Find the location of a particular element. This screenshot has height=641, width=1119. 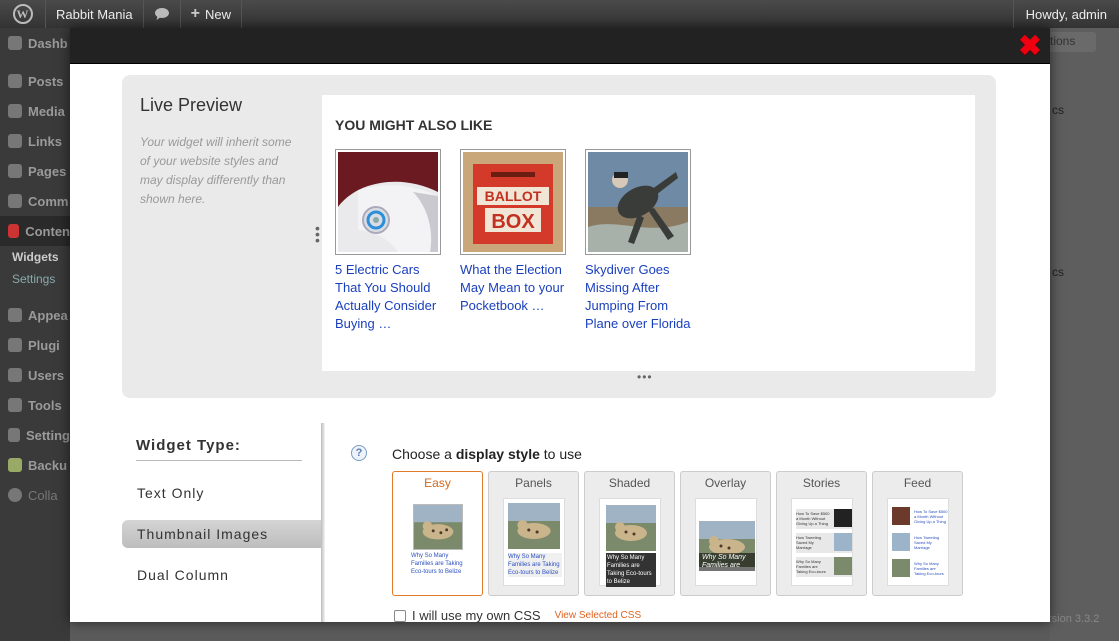

wordpress-logo: W is located at coordinates (23, 14).